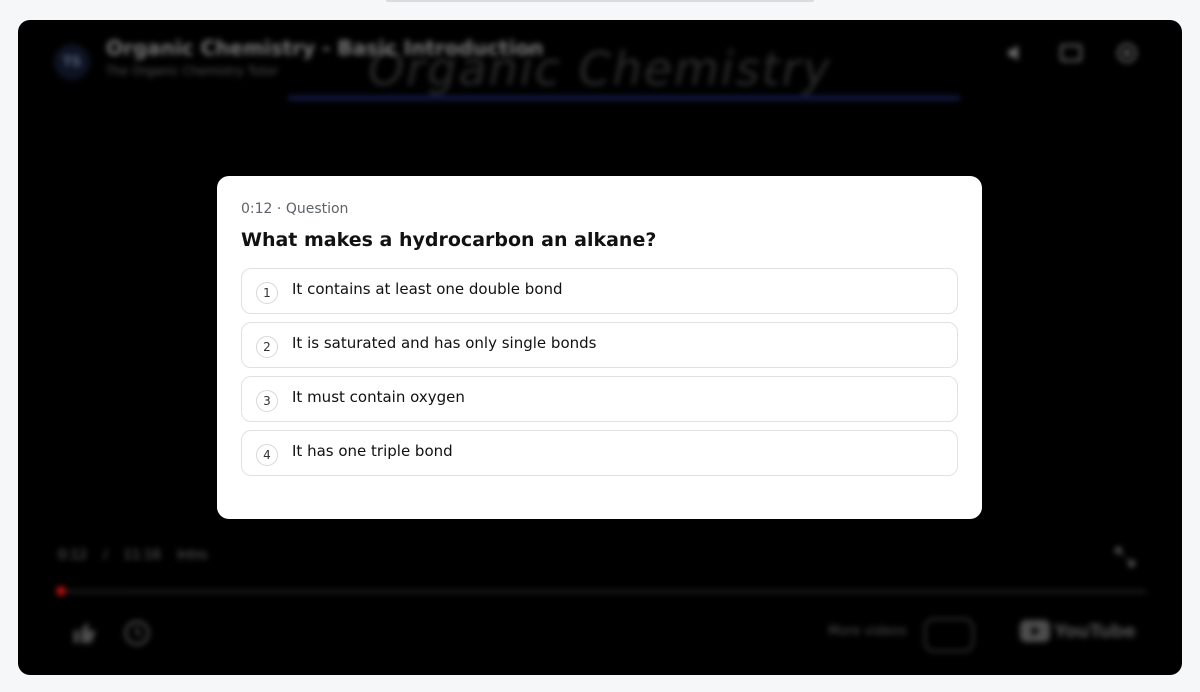  I want to click on quiz-meta: 0:12 · Question, so click(599, 209).